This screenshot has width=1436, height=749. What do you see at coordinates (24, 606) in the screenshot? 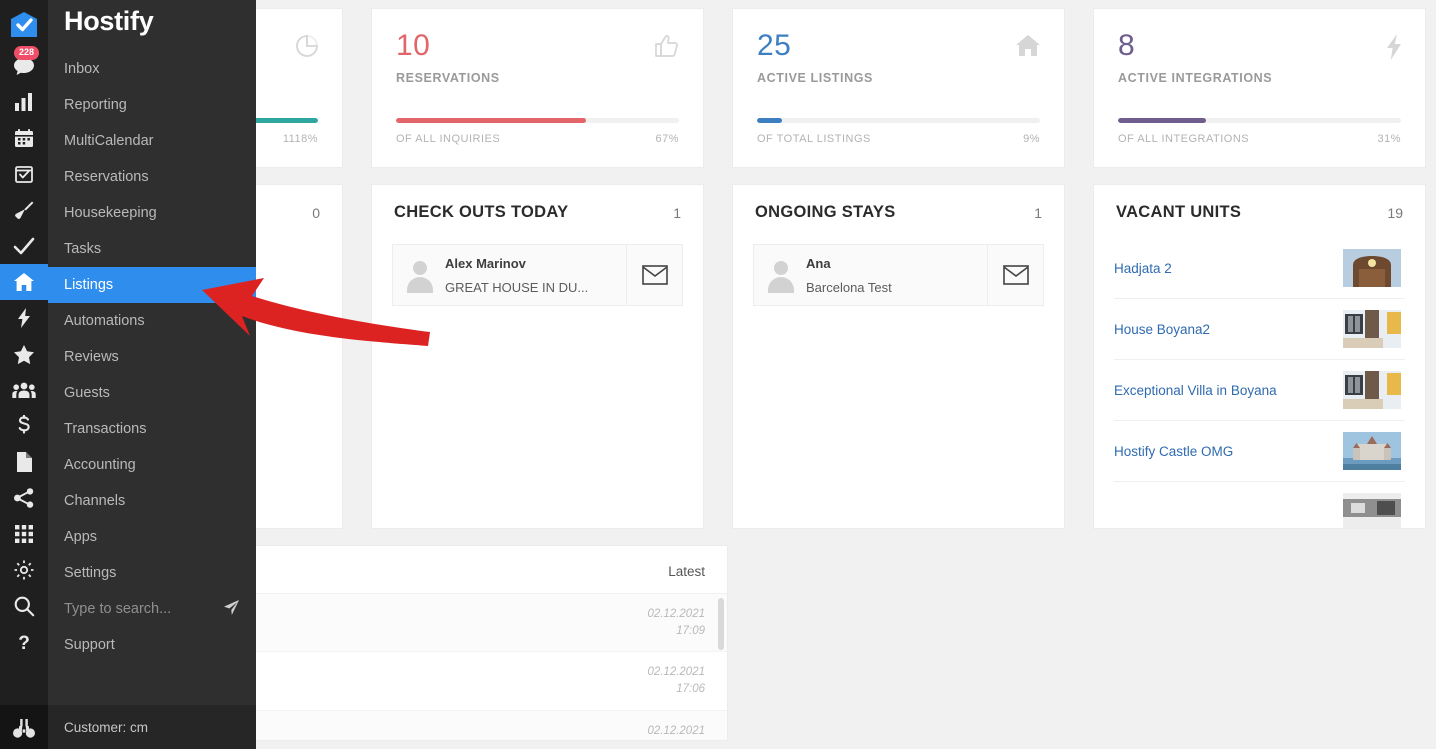
I see `search-icon` at bounding box center [24, 606].